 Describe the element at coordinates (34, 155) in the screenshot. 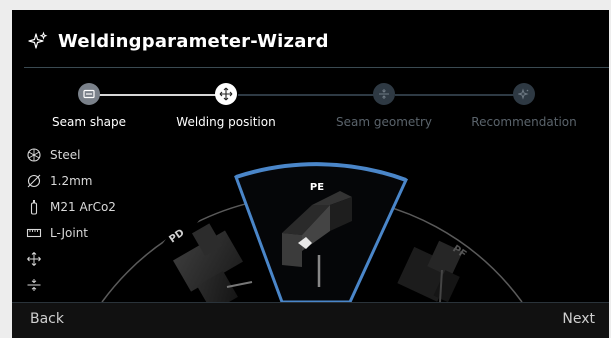

I see `material-icon` at that location.